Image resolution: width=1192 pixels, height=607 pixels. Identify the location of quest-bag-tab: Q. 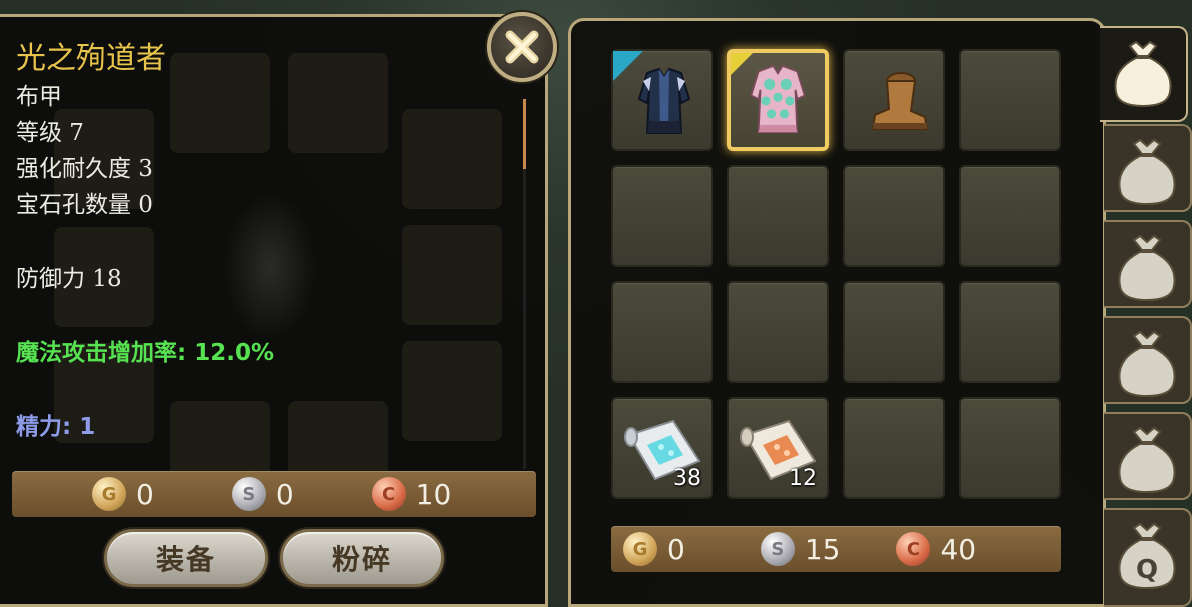
(1148, 557).